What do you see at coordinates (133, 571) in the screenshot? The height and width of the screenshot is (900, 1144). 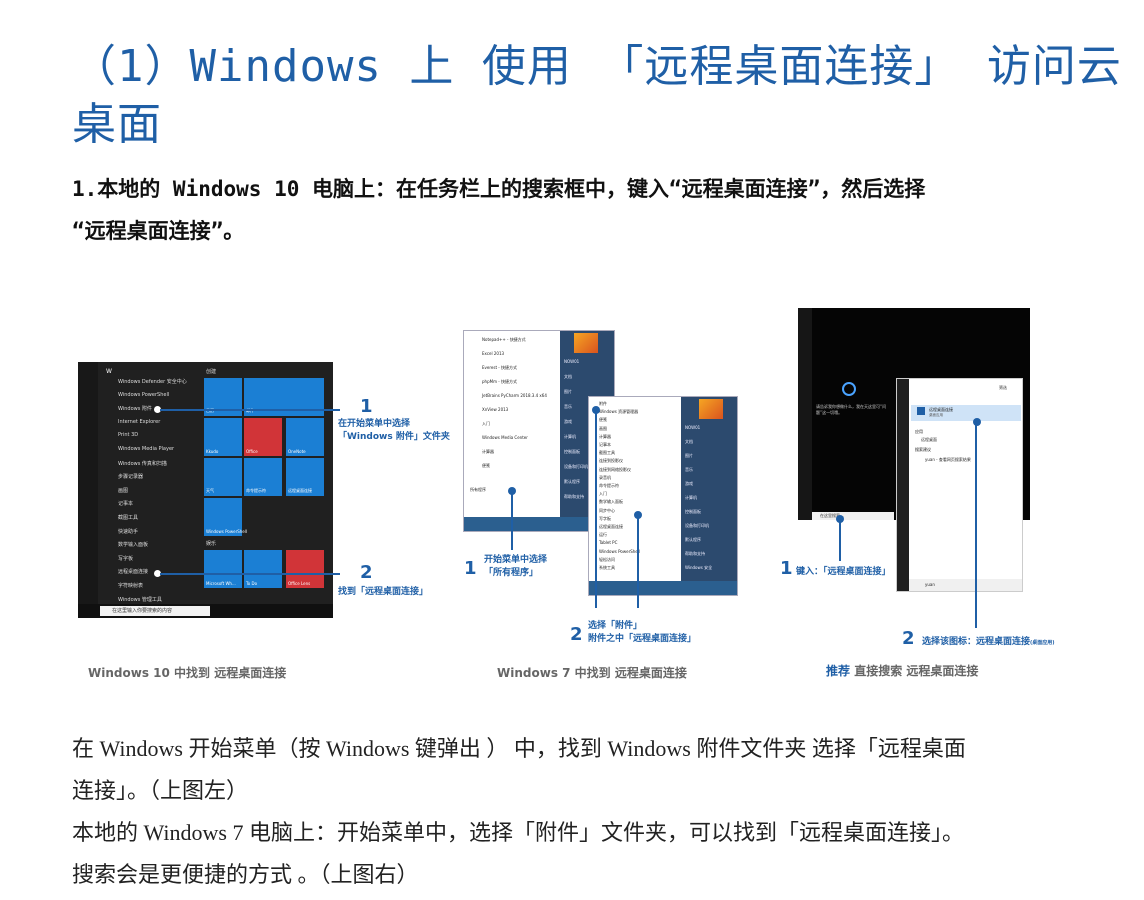 I see `win10-menu-item: 远程桌面连接` at bounding box center [133, 571].